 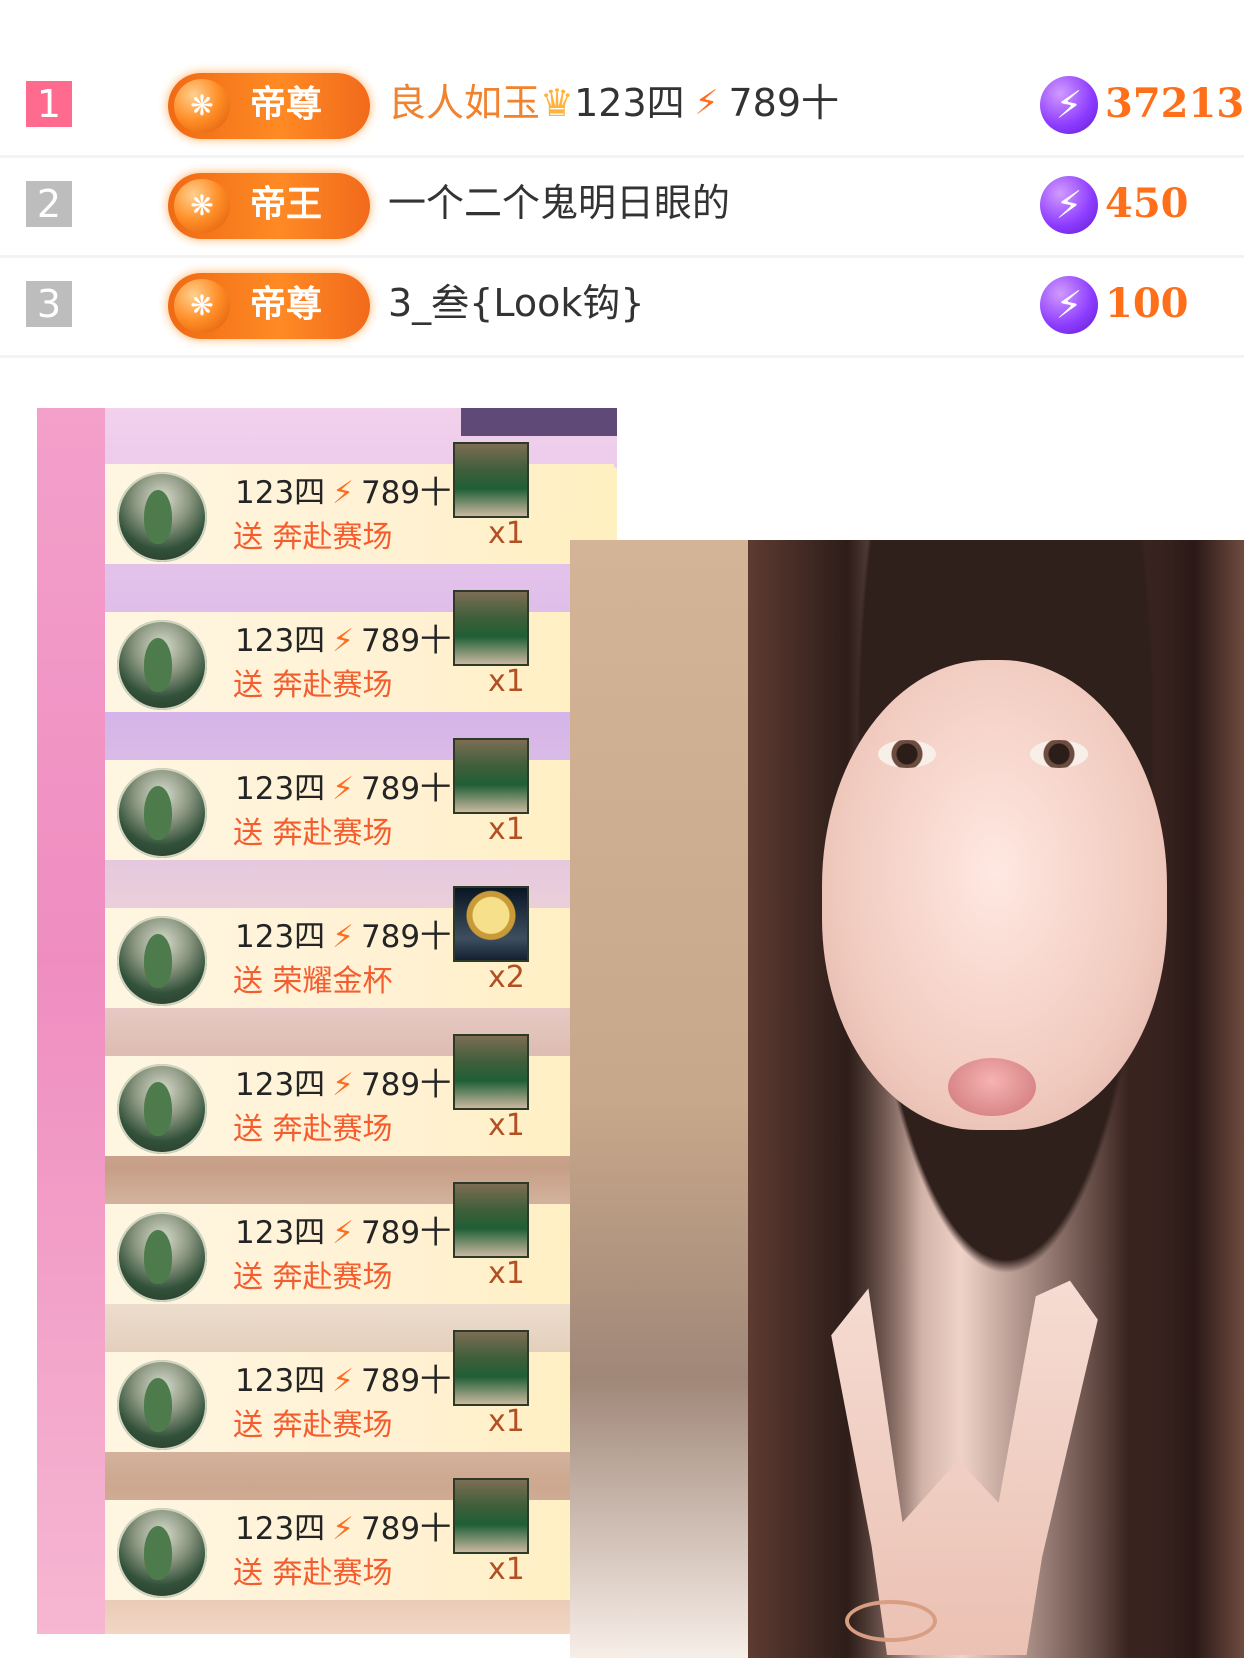 What do you see at coordinates (464, 103) in the screenshot?
I see `username-part: 良人如玉` at bounding box center [464, 103].